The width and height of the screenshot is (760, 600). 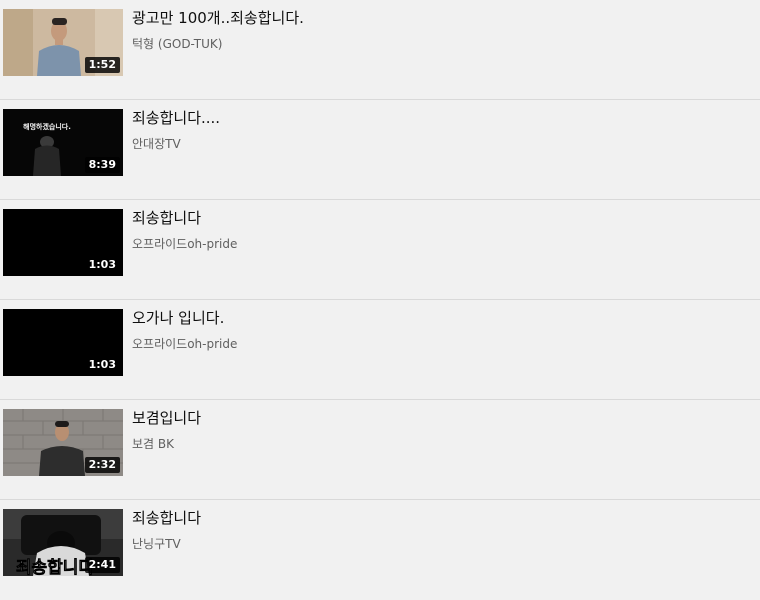 What do you see at coordinates (102, 465) in the screenshot?
I see `video-duration: 2:32` at bounding box center [102, 465].